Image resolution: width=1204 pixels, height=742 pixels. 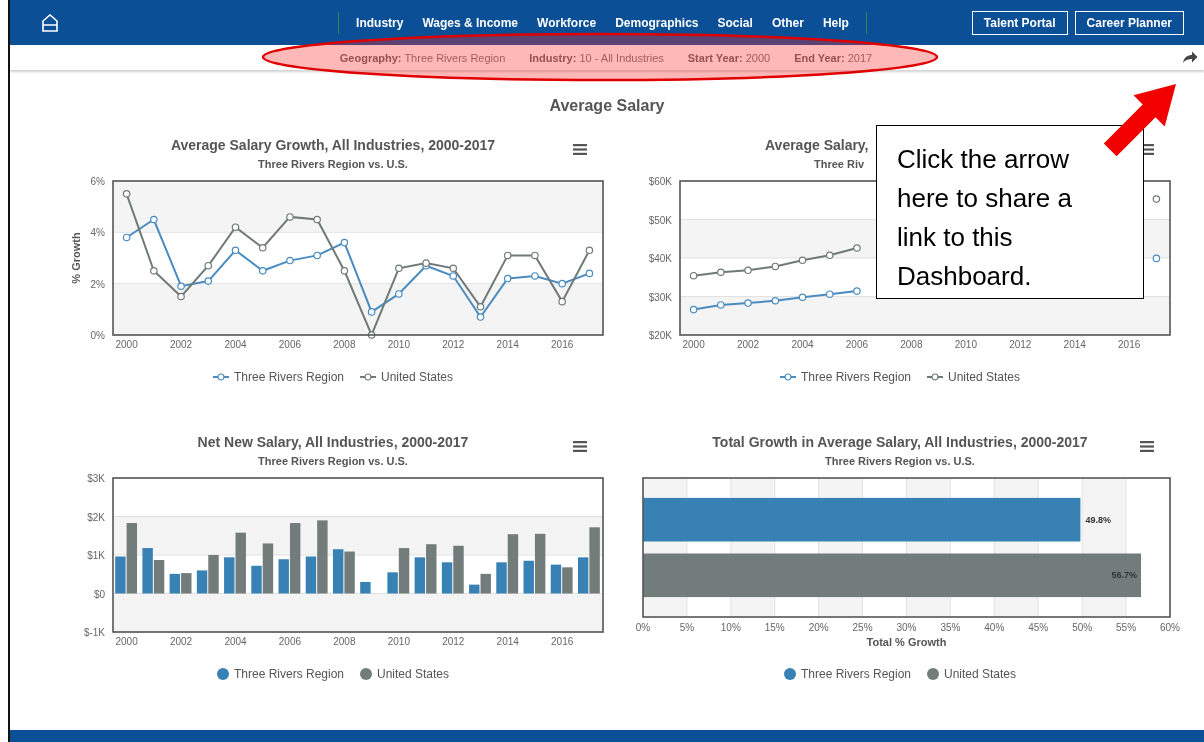 I want to click on axis-label: $30K, so click(x=660, y=297).